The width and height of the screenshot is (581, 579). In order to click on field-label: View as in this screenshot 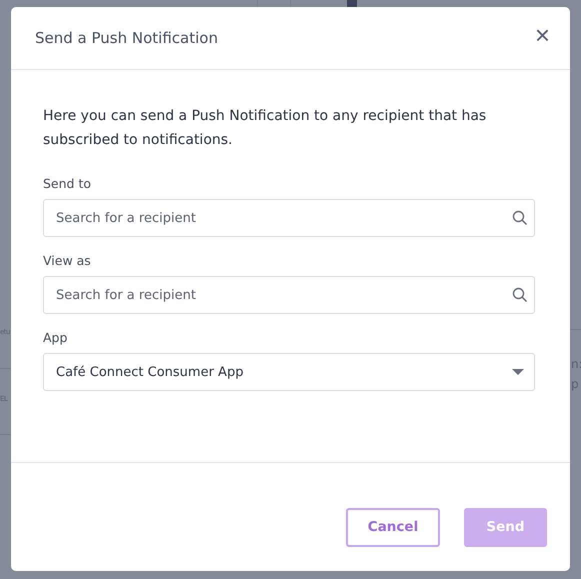, I will do `click(67, 260)`.